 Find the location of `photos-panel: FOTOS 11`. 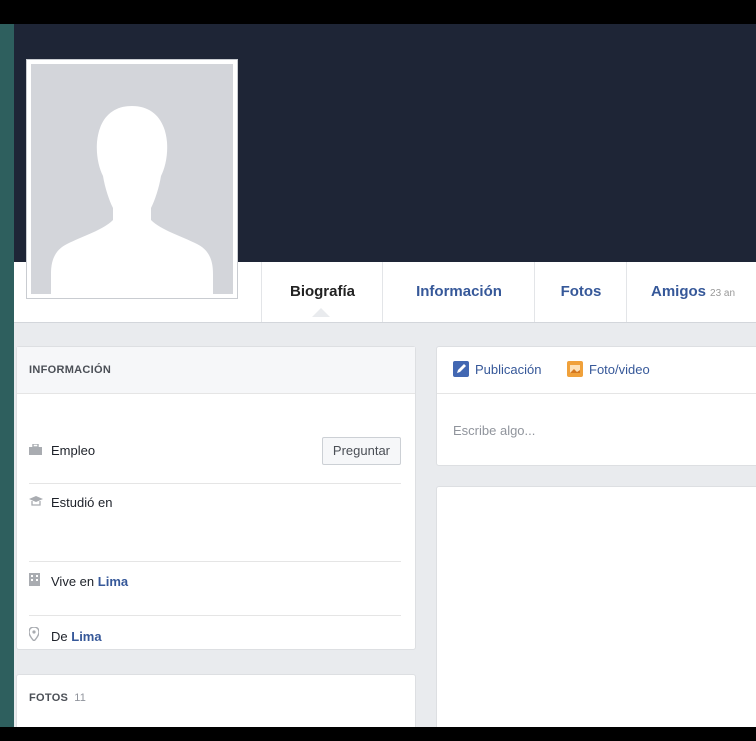

photos-panel: FOTOS 11 is located at coordinates (216, 700).